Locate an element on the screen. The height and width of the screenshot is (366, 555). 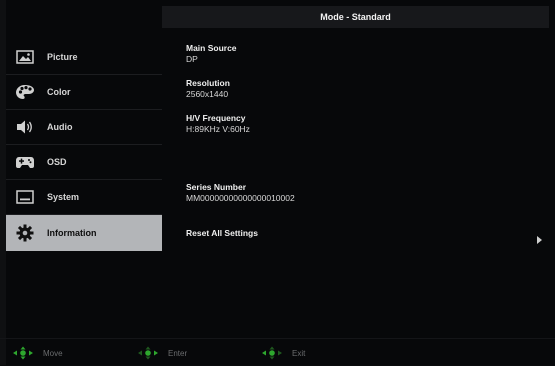
dpad-exit-icon is located at coordinates (272, 353).